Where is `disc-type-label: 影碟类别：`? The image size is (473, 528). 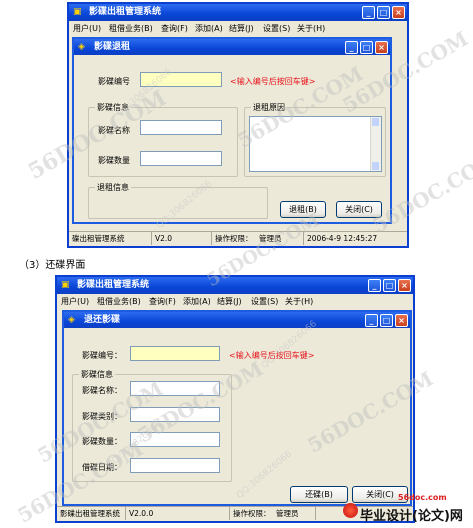
disc-type-label: 影碟类别： is located at coordinates (102, 416).